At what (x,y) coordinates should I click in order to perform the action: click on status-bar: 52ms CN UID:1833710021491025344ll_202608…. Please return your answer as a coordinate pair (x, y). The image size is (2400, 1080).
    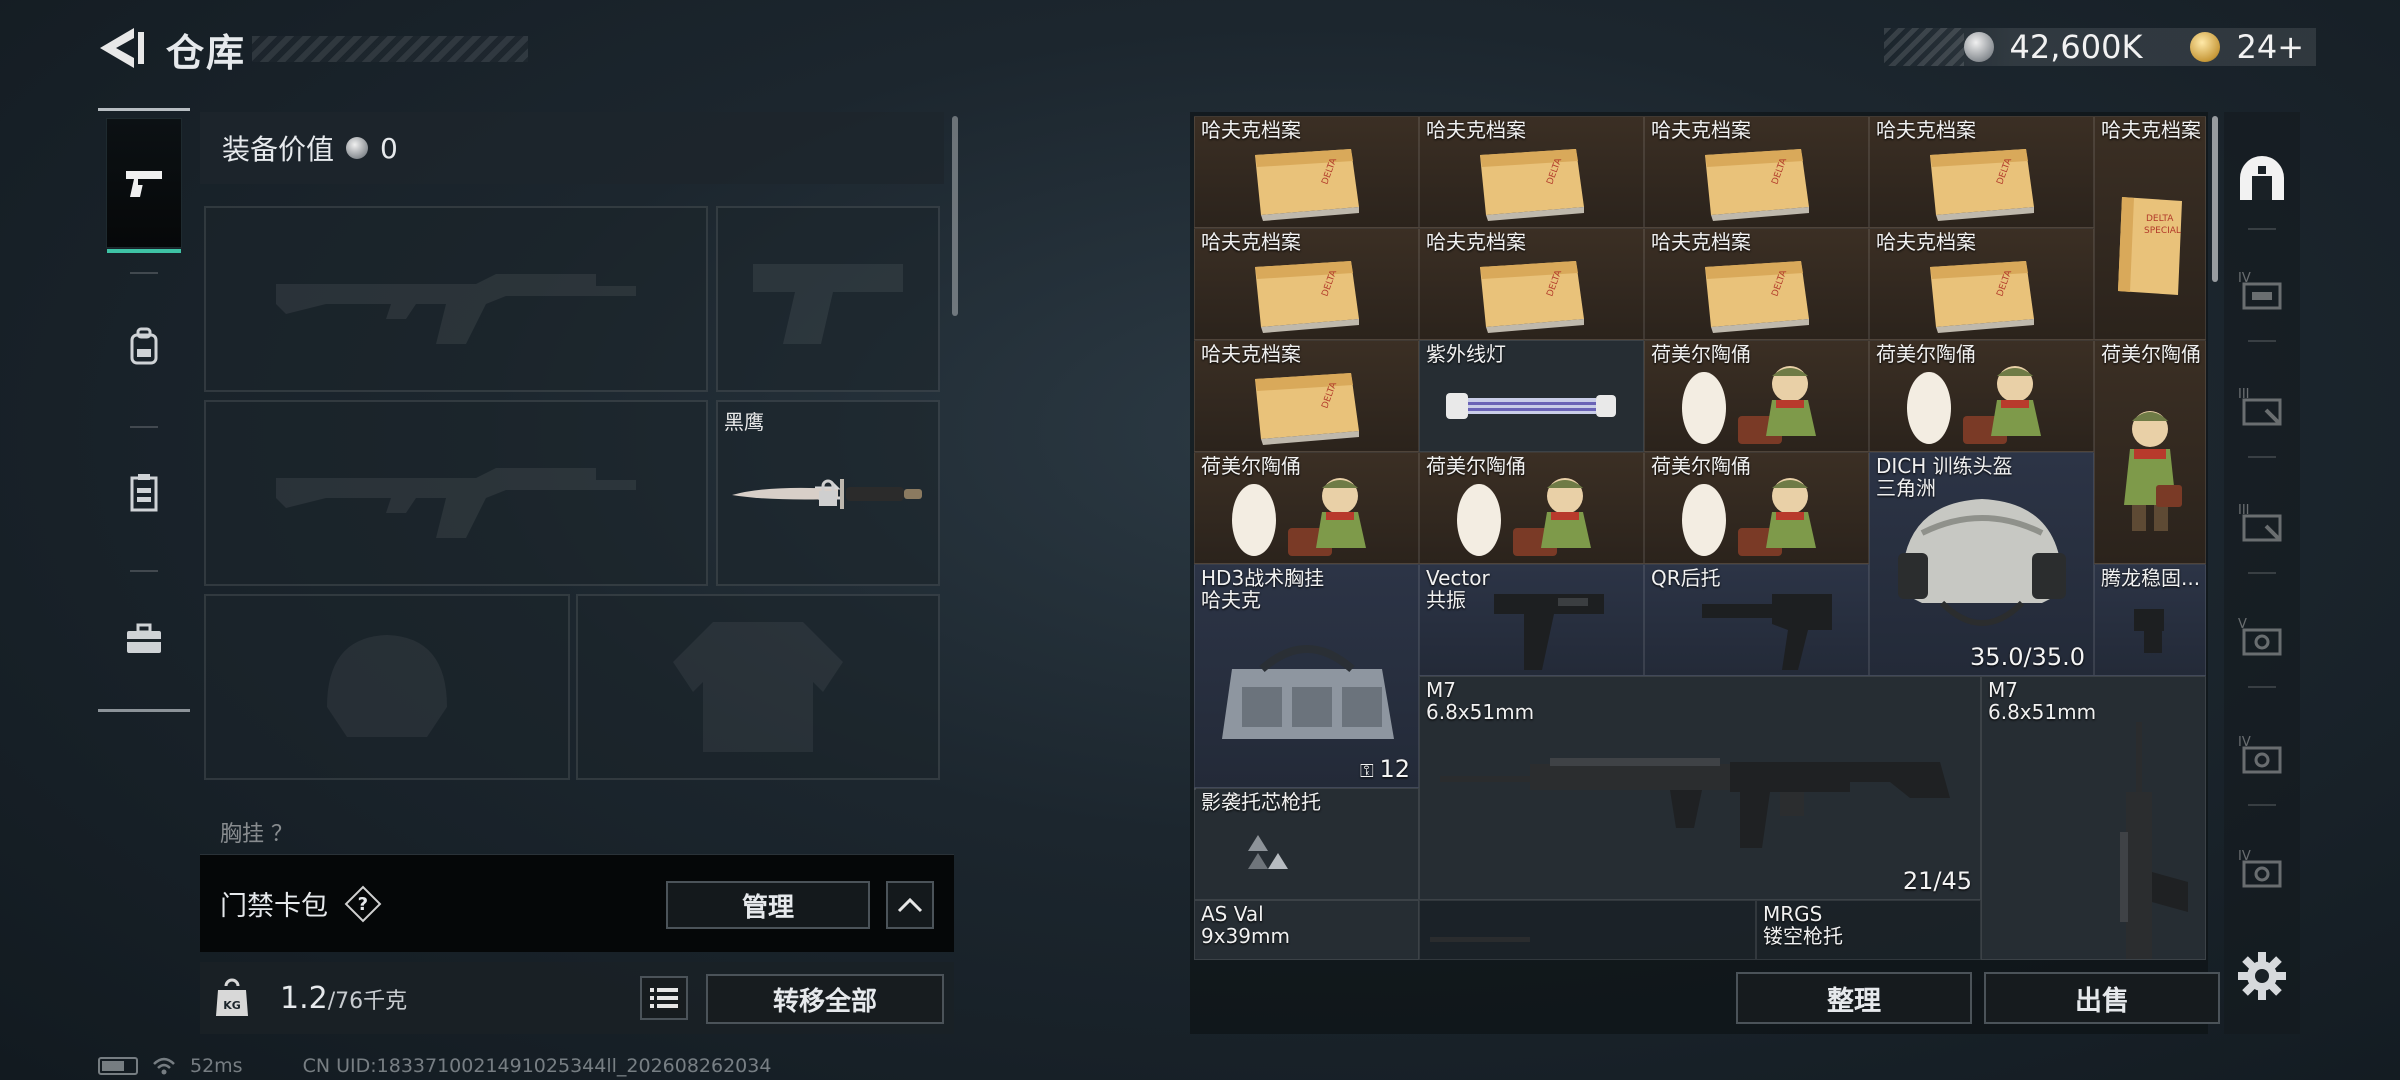
    Looking at the image, I should click on (434, 1066).